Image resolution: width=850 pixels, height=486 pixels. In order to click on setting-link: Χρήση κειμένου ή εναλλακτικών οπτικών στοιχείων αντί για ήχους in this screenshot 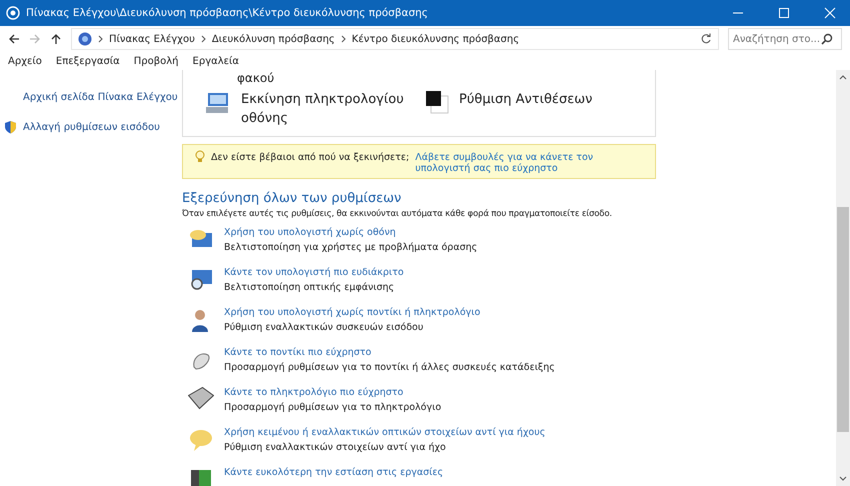, I will do `click(385, 432)`.